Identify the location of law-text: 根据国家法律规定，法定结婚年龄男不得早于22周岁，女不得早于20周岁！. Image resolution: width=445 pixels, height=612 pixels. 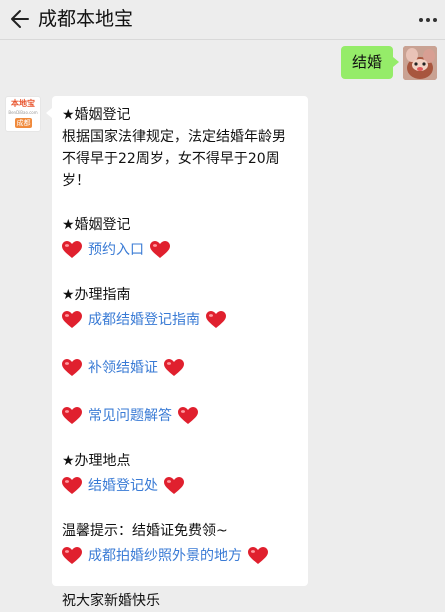
(174, 159).